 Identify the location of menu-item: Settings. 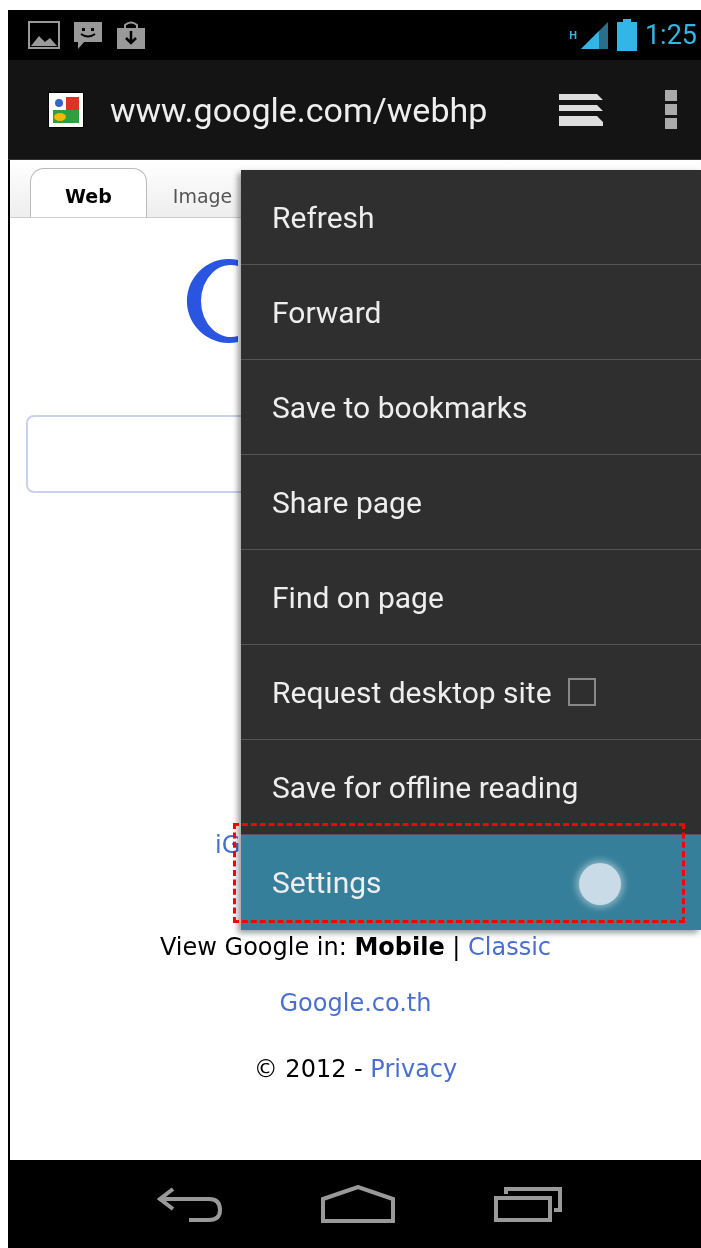
(471, 882).